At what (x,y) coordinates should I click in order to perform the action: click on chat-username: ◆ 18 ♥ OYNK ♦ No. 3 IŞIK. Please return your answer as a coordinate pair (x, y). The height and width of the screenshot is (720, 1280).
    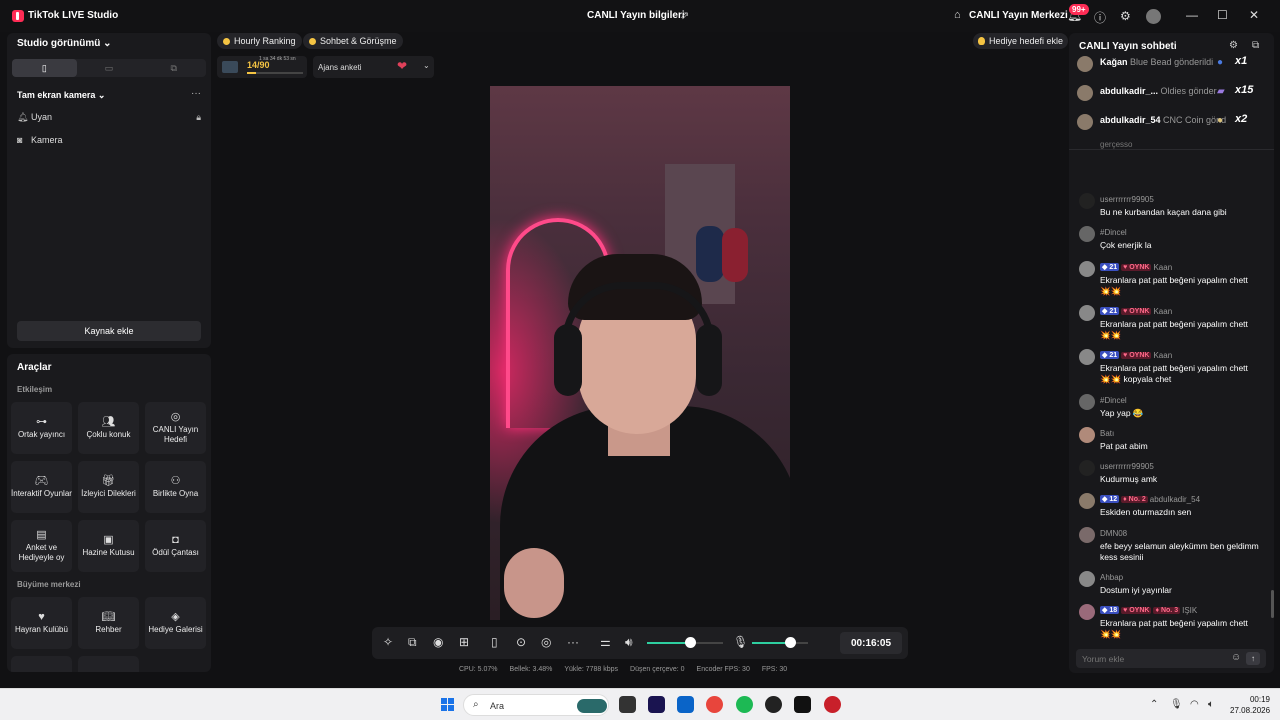
    Looking at the image, I should click on (1148, 610).